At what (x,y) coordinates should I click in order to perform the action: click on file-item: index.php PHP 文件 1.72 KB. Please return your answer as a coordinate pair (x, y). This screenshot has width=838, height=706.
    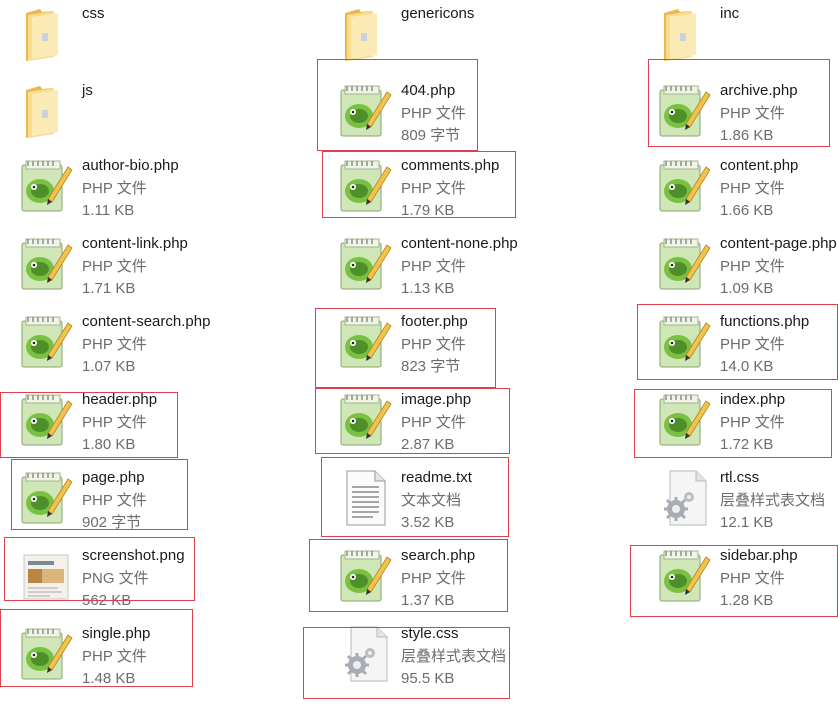
    Looking at the image, I should click on (747, 424).